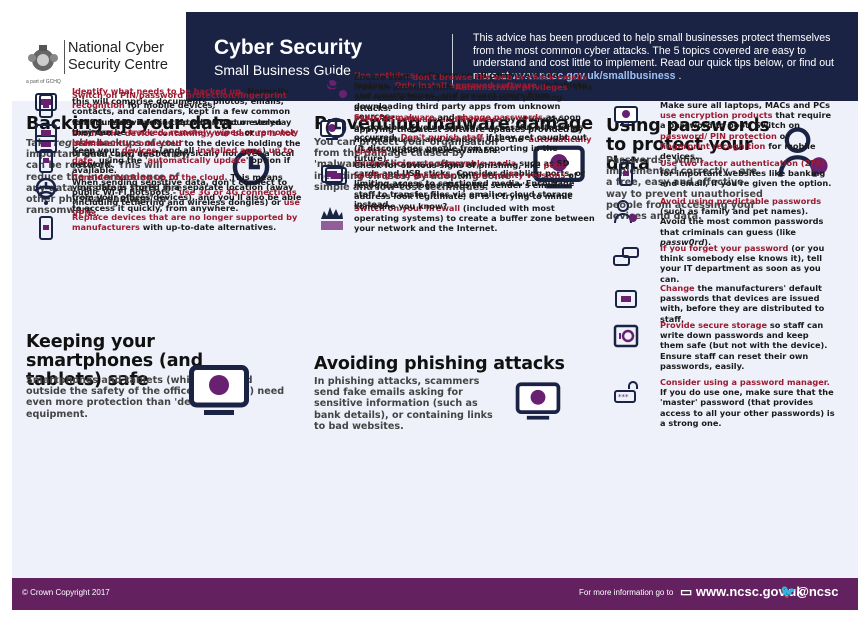 The height and width of the screenshot is (618, 868). Describe the element at coordinates (219, 392) in the screenshot. I see `devices-check-icon` at that location.